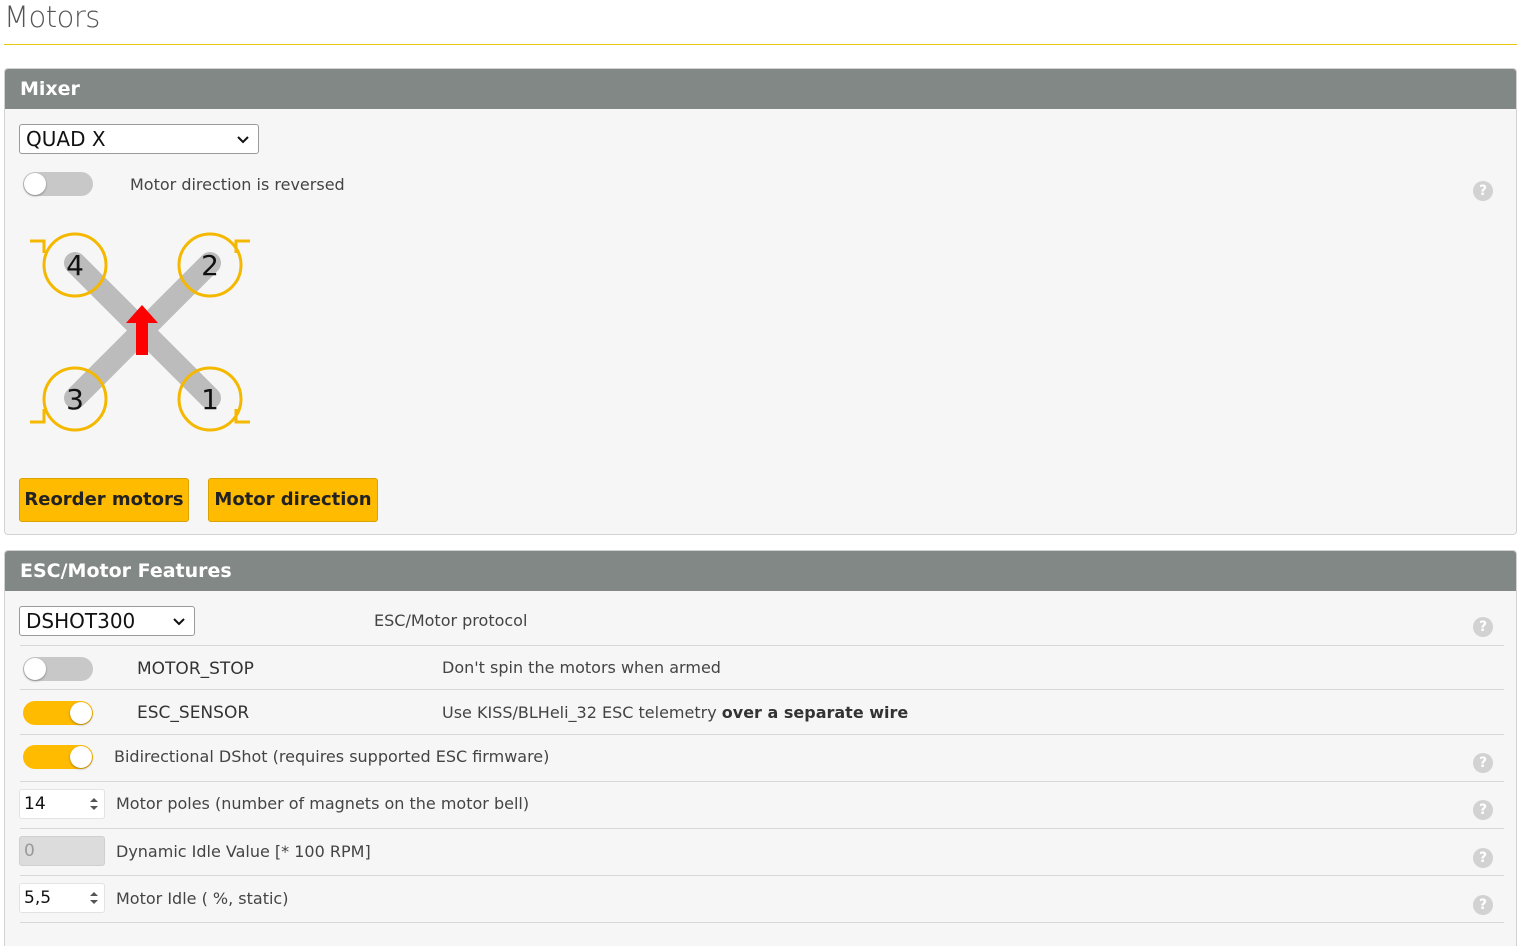 The height and width of the screenshot is (946, 1517). Describe the element at coordinates (237, 184) in the screenshot. I see `motor-reversed-label: Motor direction is reversed` at that location.